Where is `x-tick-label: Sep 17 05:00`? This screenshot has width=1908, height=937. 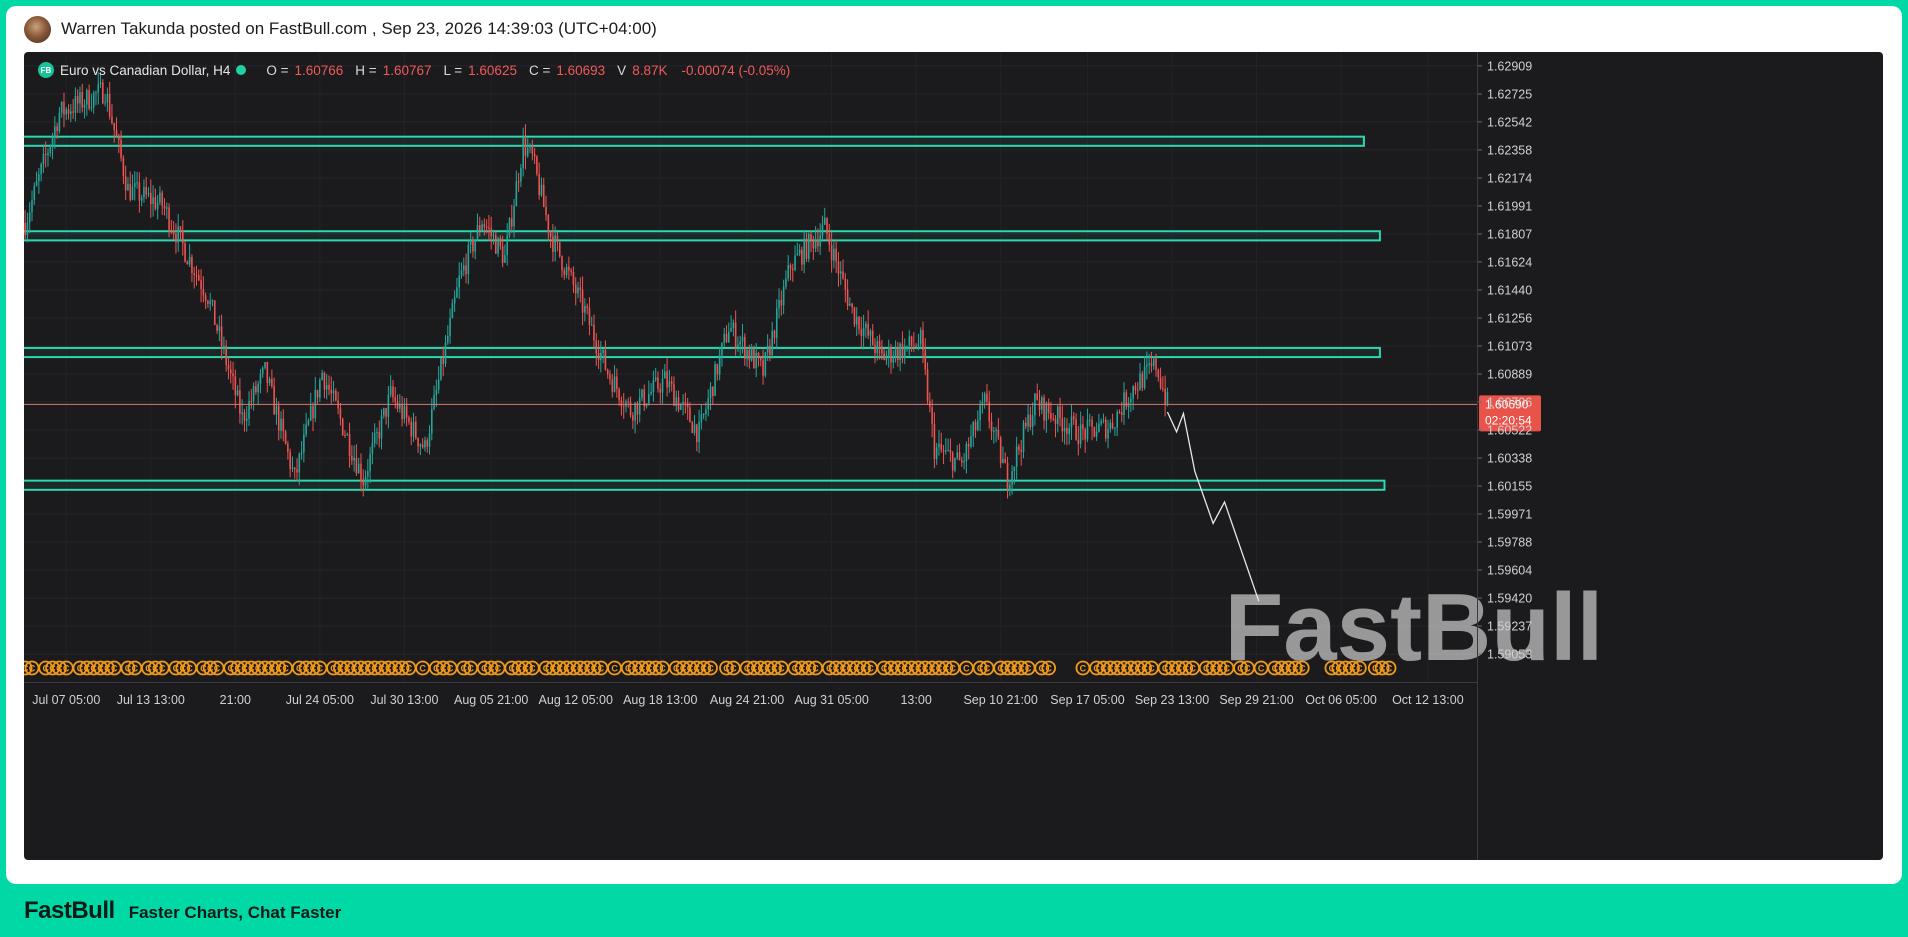
x-tick-label: Sep 17 05:00 is located at coordinates (1087, 700).